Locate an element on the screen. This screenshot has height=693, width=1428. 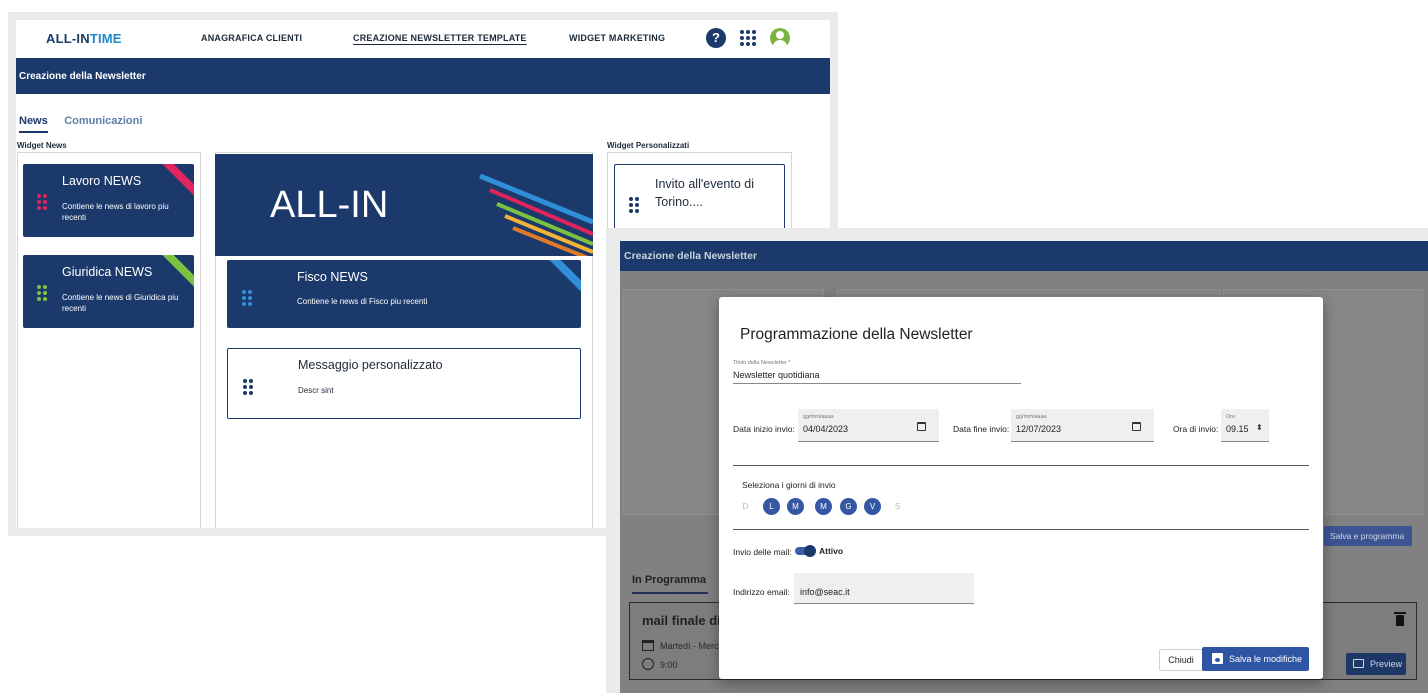
widget-news-label: Widget News is located at coordinates (42, 145).